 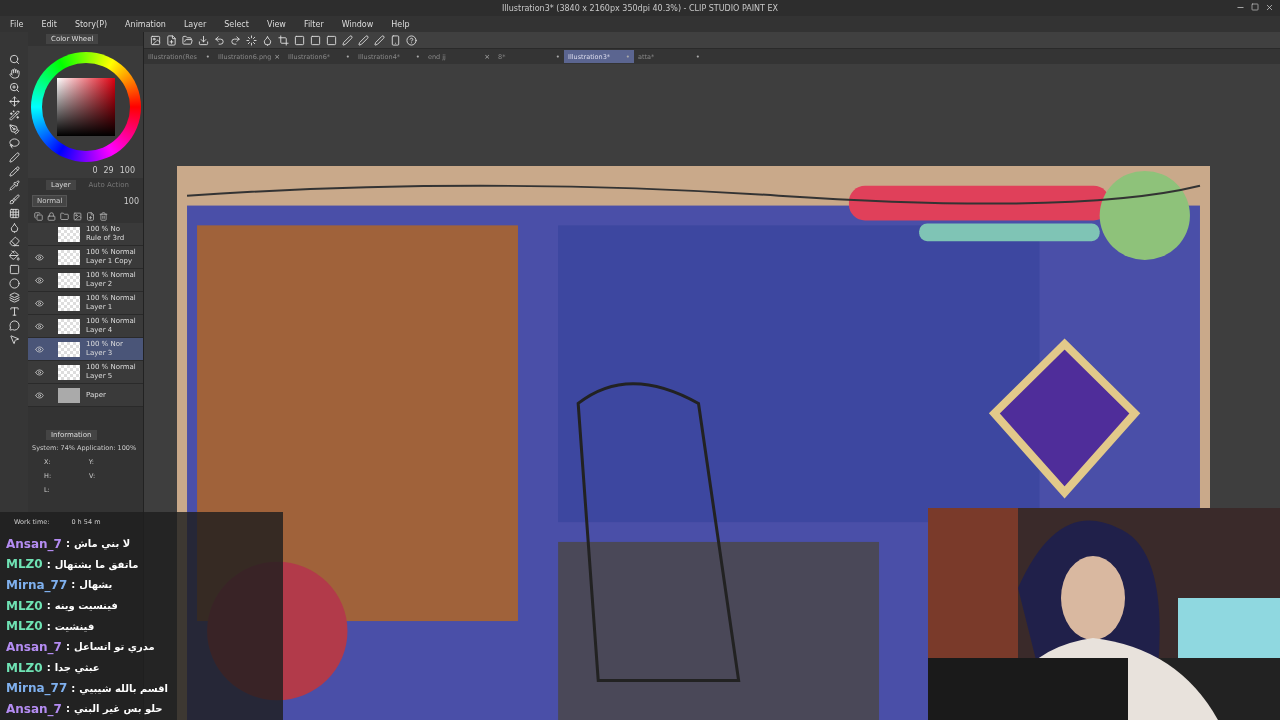 I want to click on color-square, so click(x=85, y=107).